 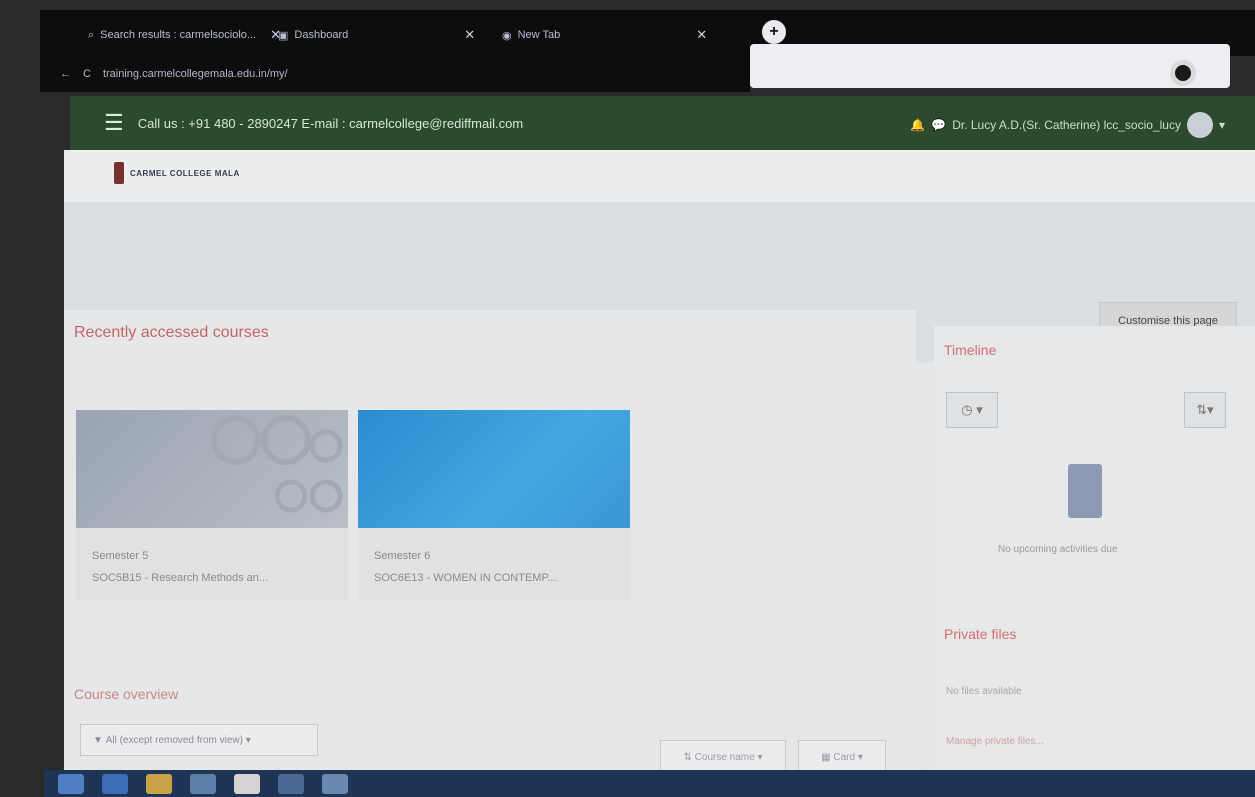 What do you see at coordinates (177, 173) in the screenshot?
I see `site-logo: CARMEL COLLEGE MALA` at bounding box center [177, 173].